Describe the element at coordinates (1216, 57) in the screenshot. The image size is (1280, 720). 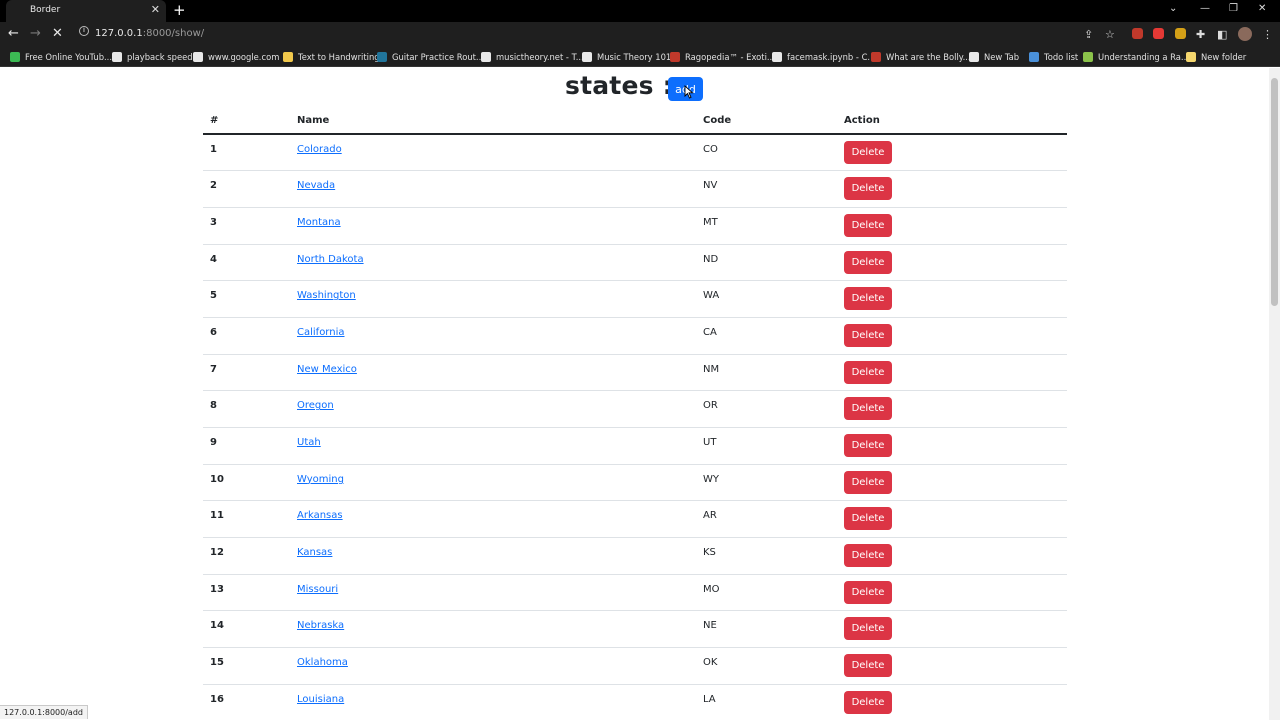
I see `bookmark-item: New folder` at that location.